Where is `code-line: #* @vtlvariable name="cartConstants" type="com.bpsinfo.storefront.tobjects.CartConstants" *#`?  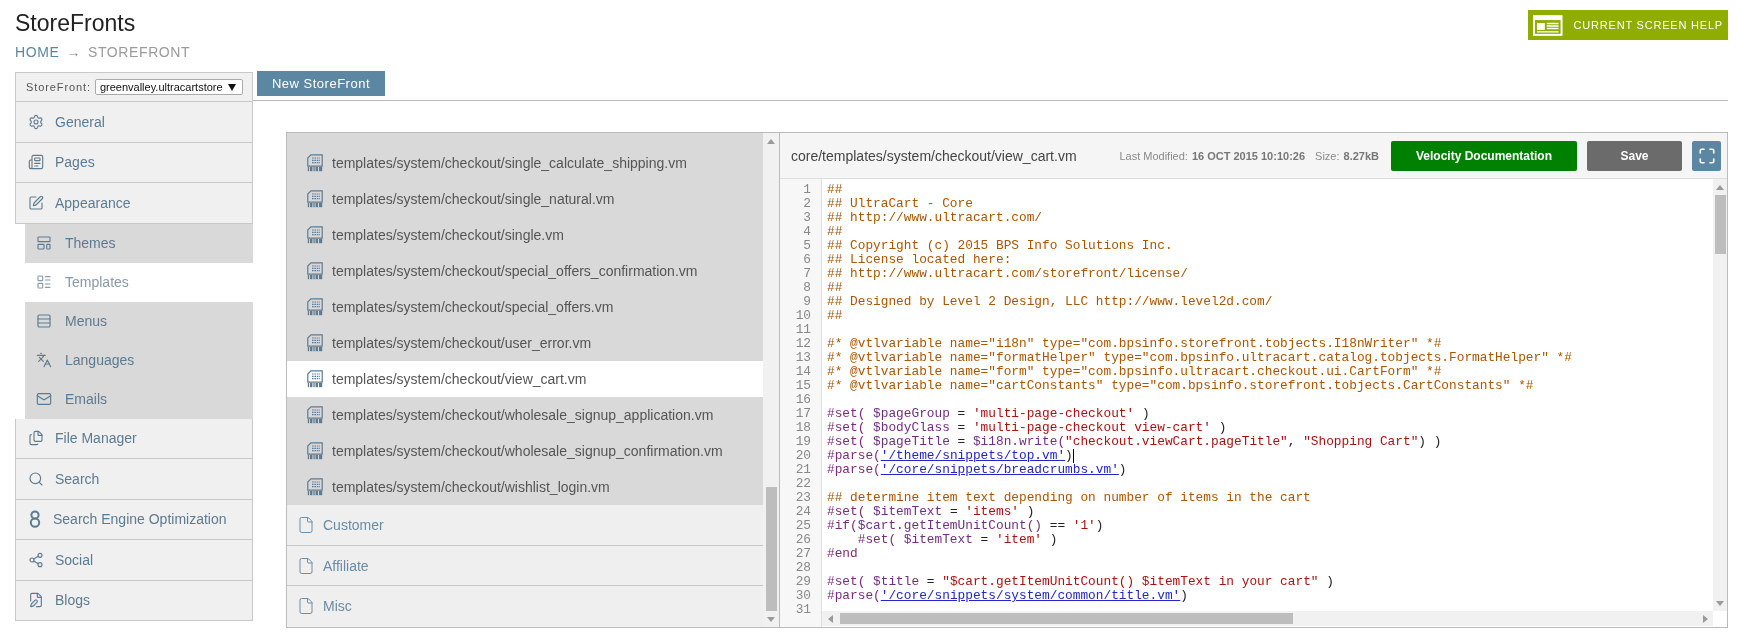
code-line: #* @vtlvariable name="cartConstants" type="com.bpsinfo.storefront.tobjects.CartConstants" *# is located at coordinates (1180, 386).